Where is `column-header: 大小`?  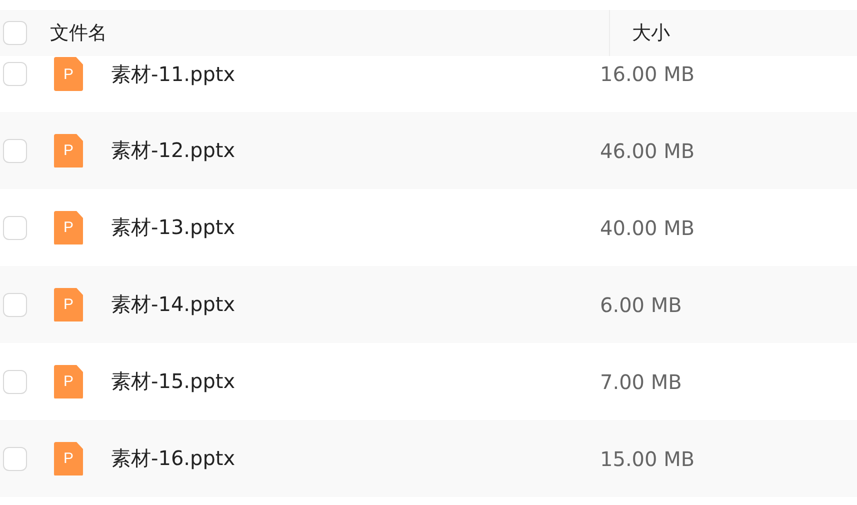
column-header: 大小 is located at coordinates (651, 33).